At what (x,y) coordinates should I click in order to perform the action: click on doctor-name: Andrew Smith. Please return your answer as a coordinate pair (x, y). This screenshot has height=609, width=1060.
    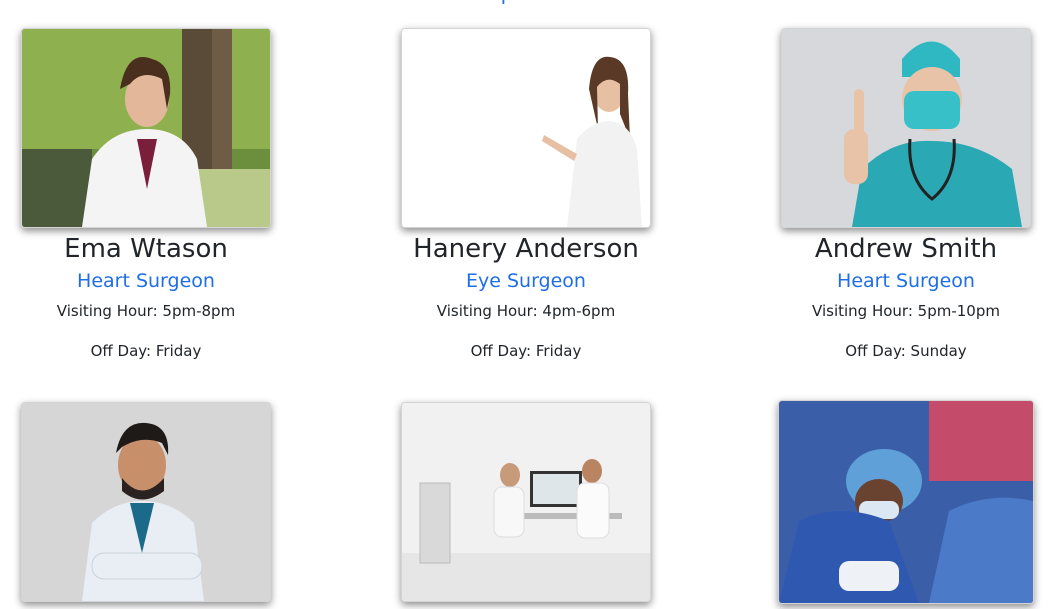
    Looking at the image, I should click on (906, 249).